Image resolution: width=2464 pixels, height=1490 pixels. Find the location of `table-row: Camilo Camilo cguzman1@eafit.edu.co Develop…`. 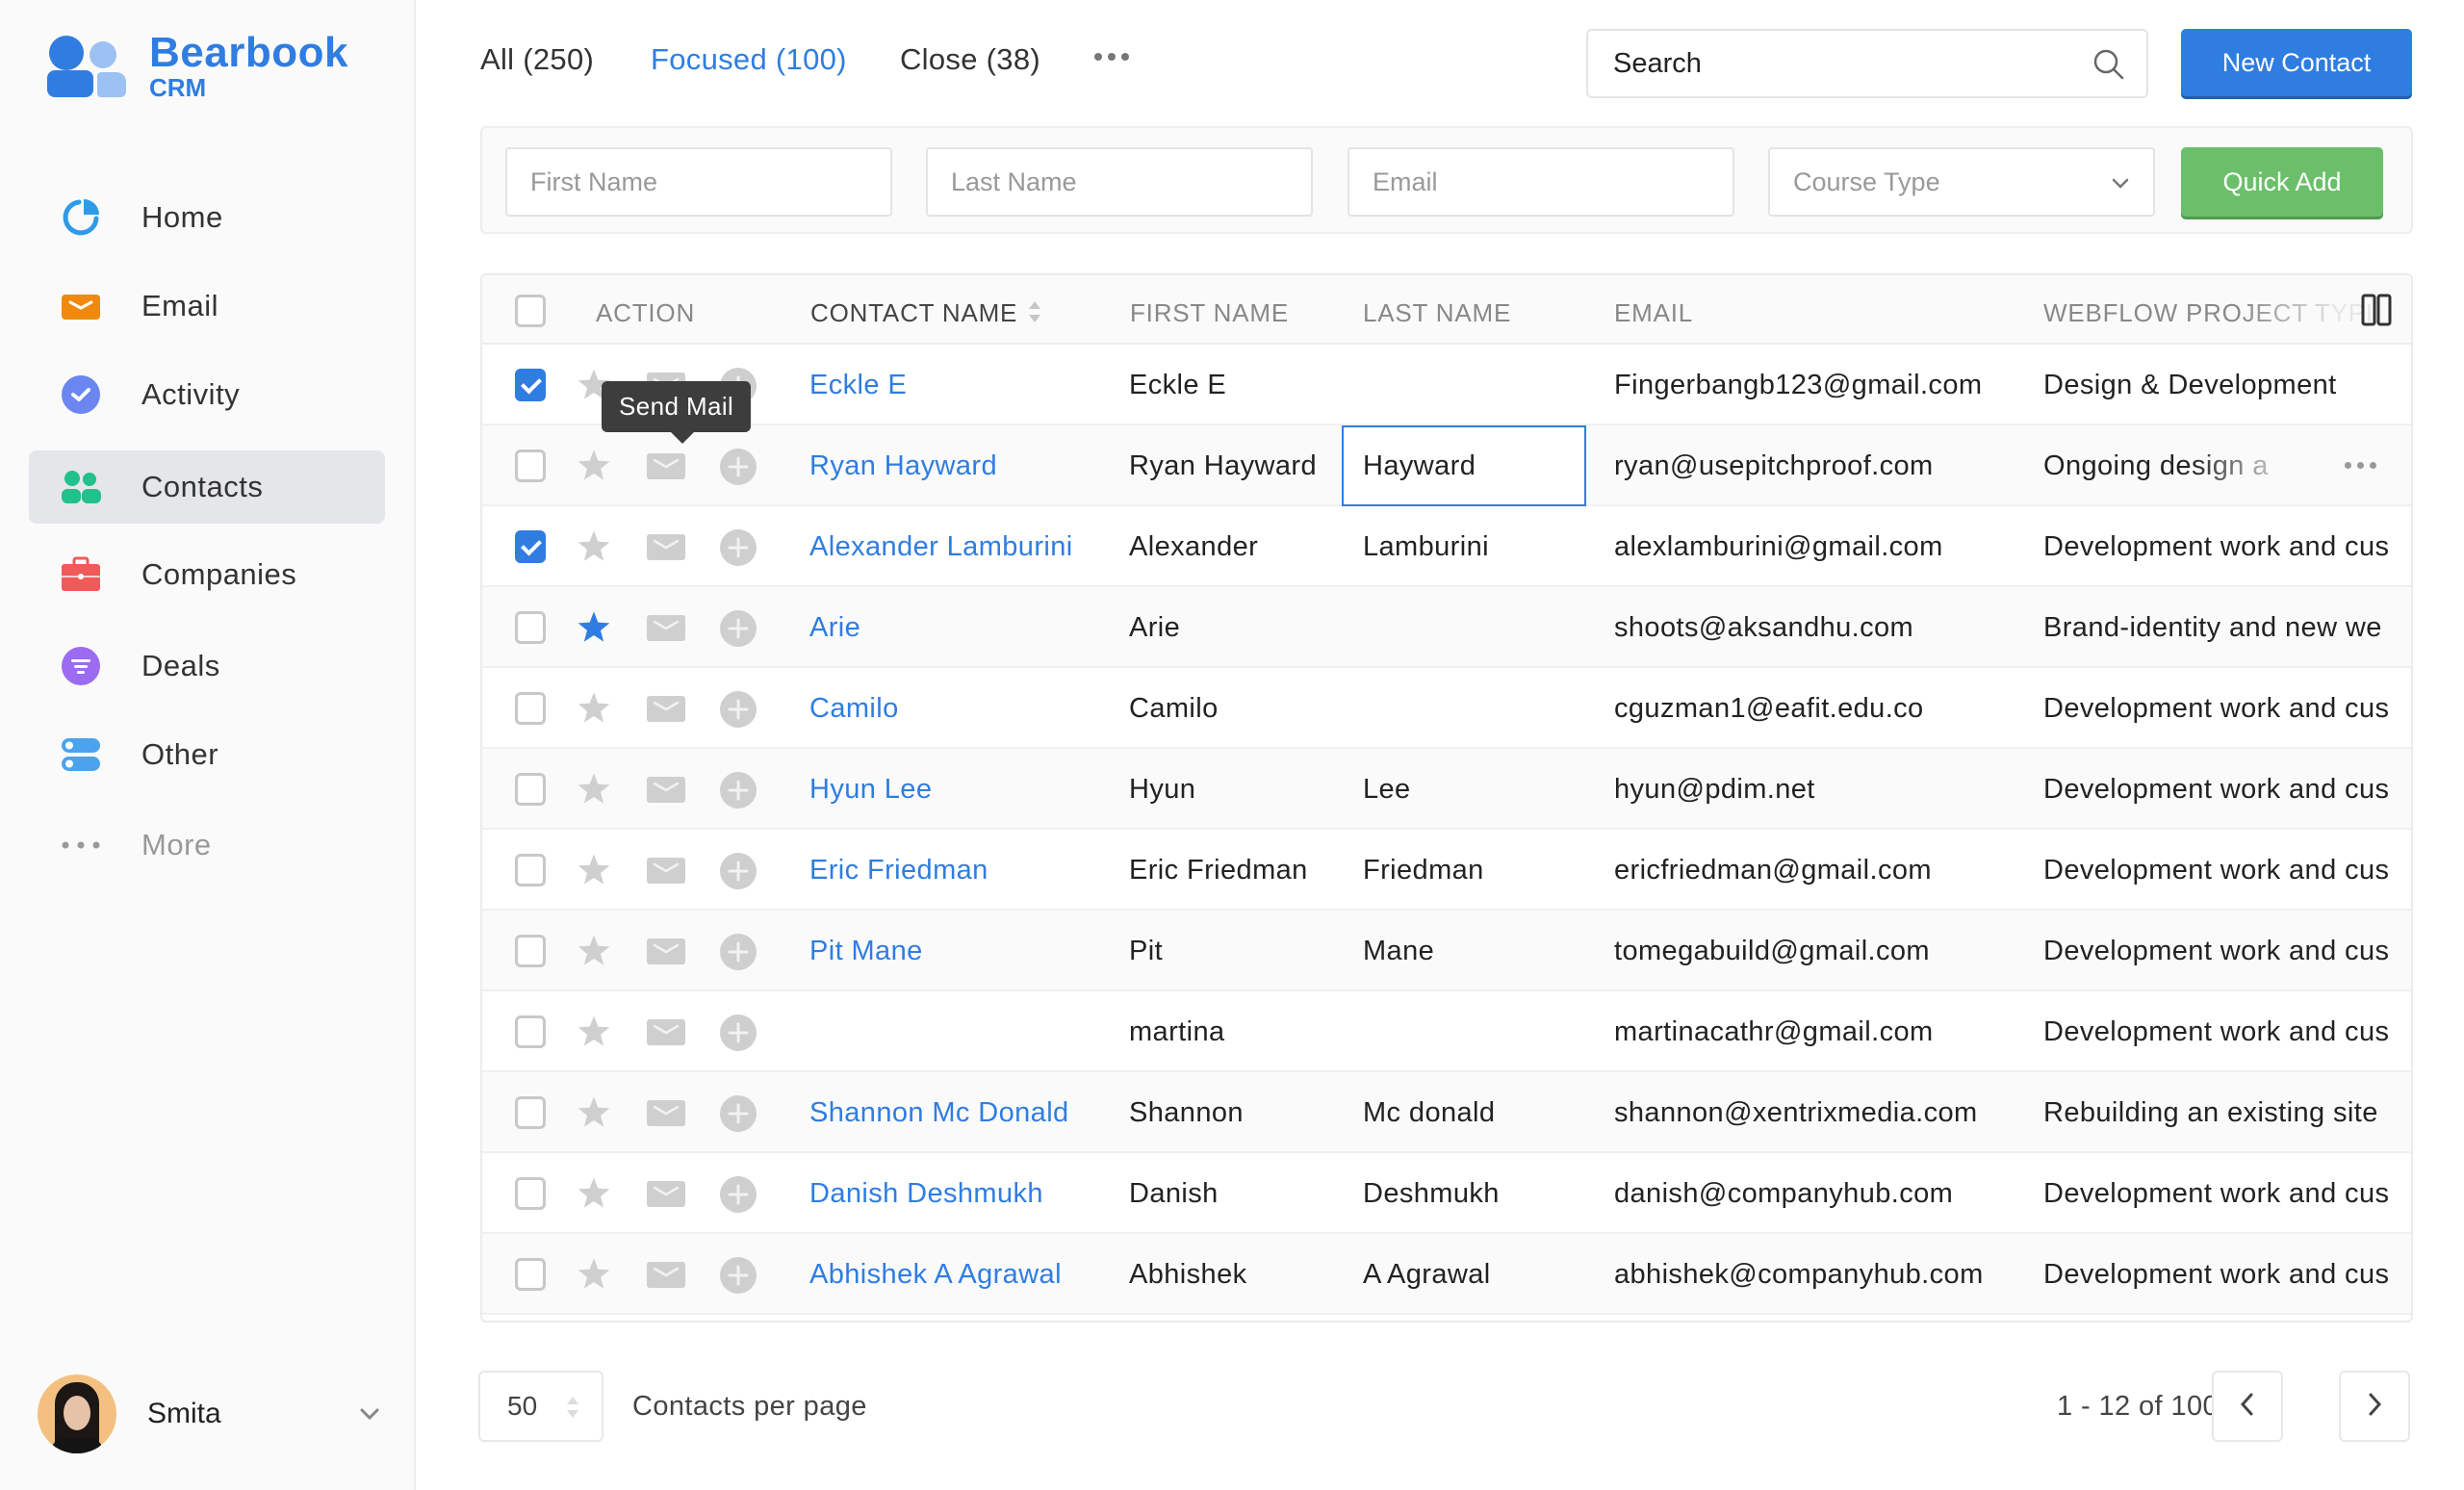

table-row: Camilo Camilo cguzman1@eafit.edu.co Develop… is located at coordinates (1446, 708).